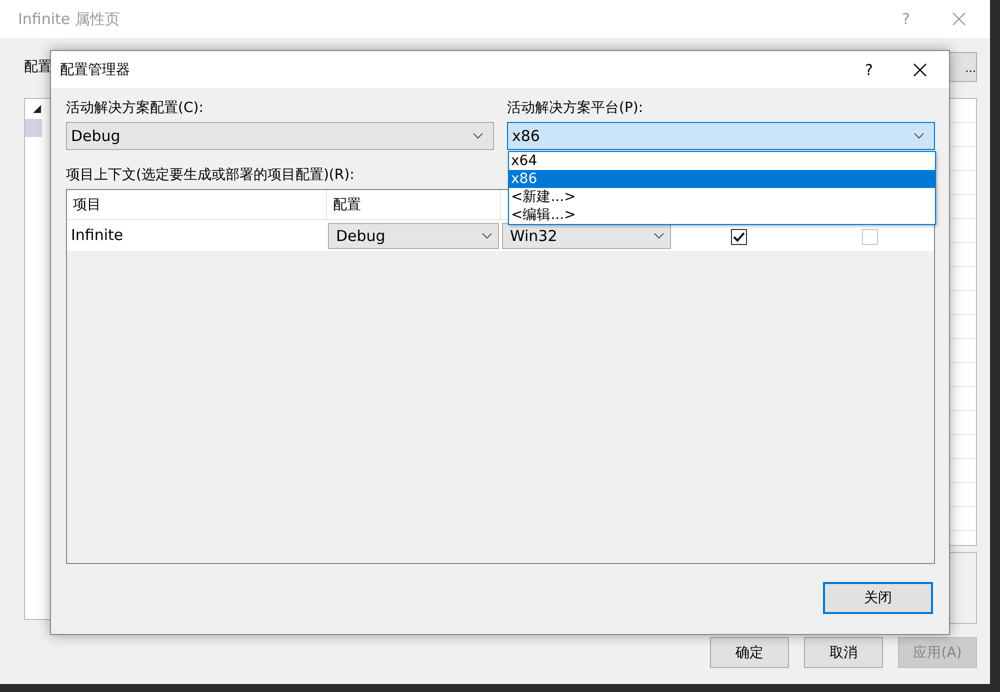 The image size is (1000, 692). I want to click on expand-icon, so click(37, 109).